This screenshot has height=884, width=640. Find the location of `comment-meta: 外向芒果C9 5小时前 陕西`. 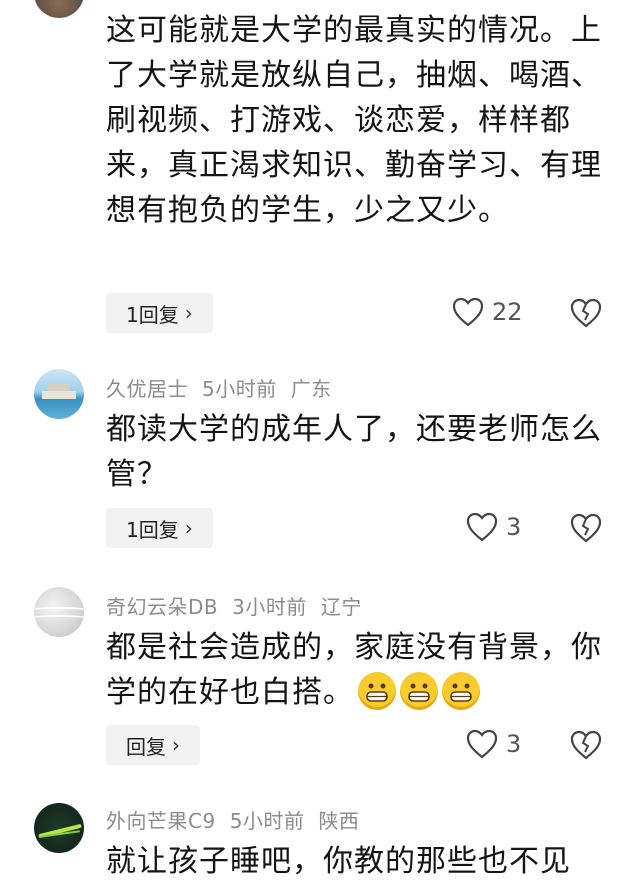

comment-meta: 外向芒果C9 5小时前 陕西 is located at coordinates (239, 819).